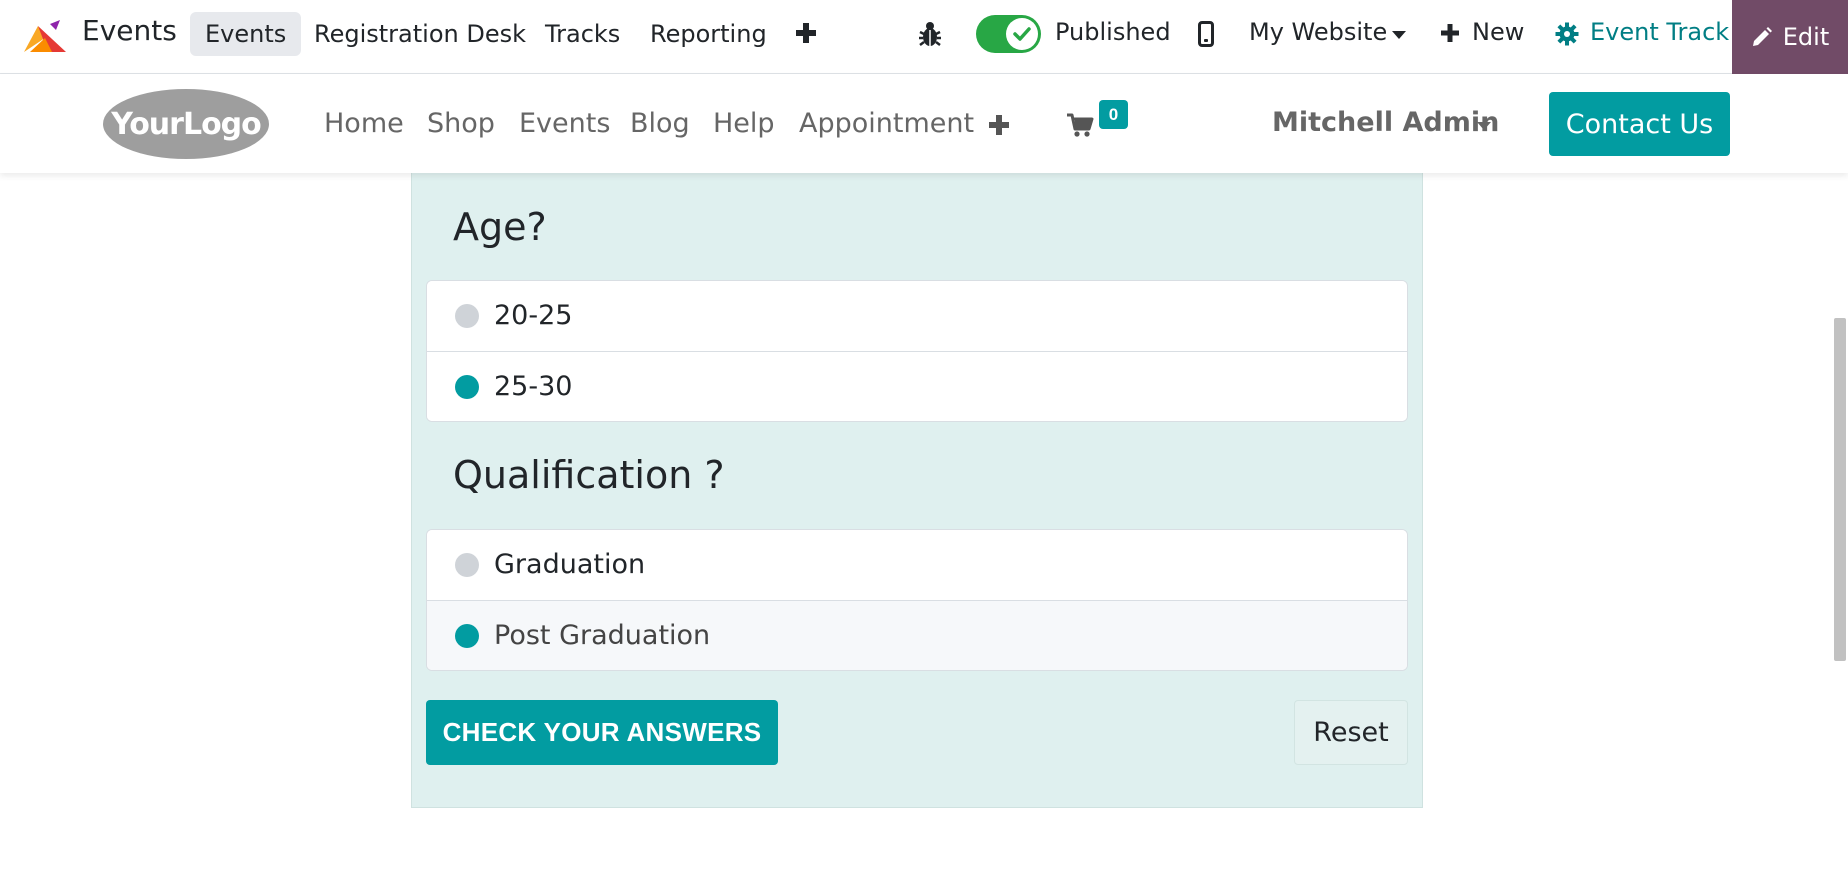 The height and width of the screenshot is (889, 1848). I want to click on answer-option: Post Graduation, so click(917, 635).